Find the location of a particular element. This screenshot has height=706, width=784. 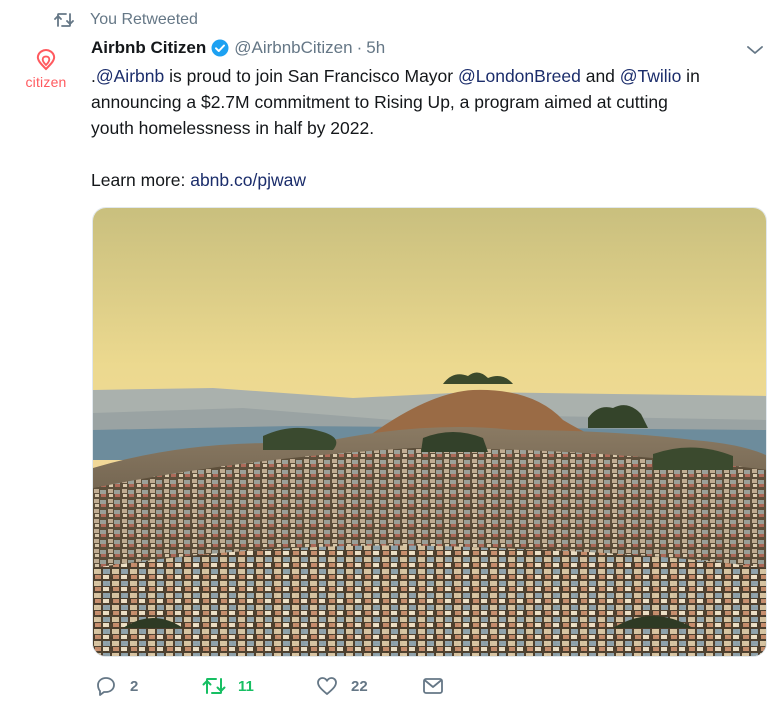

like-count: 22 is located at coordinates (359, 686).